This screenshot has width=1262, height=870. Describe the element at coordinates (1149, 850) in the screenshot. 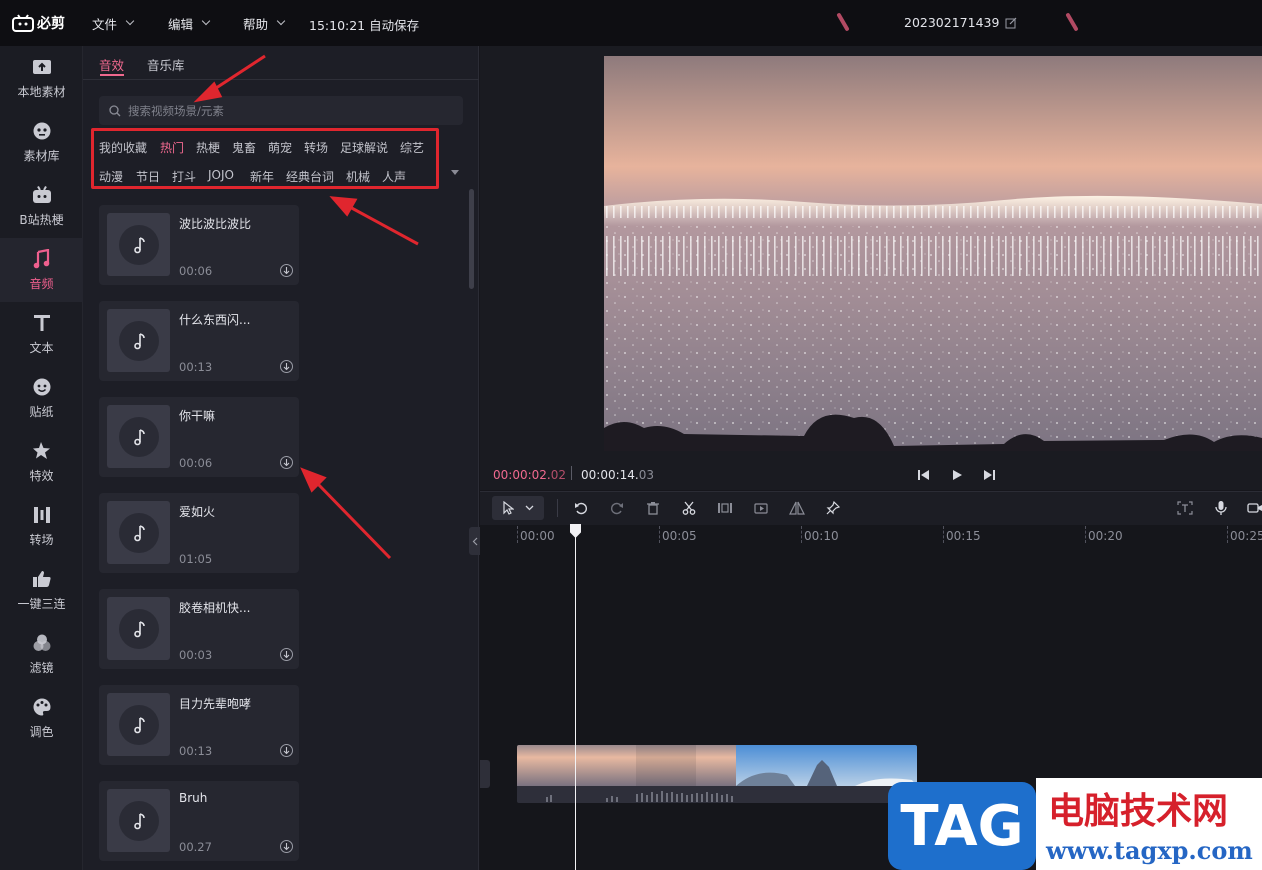

I see `watermark-url: www.tagxp.com` at that location.